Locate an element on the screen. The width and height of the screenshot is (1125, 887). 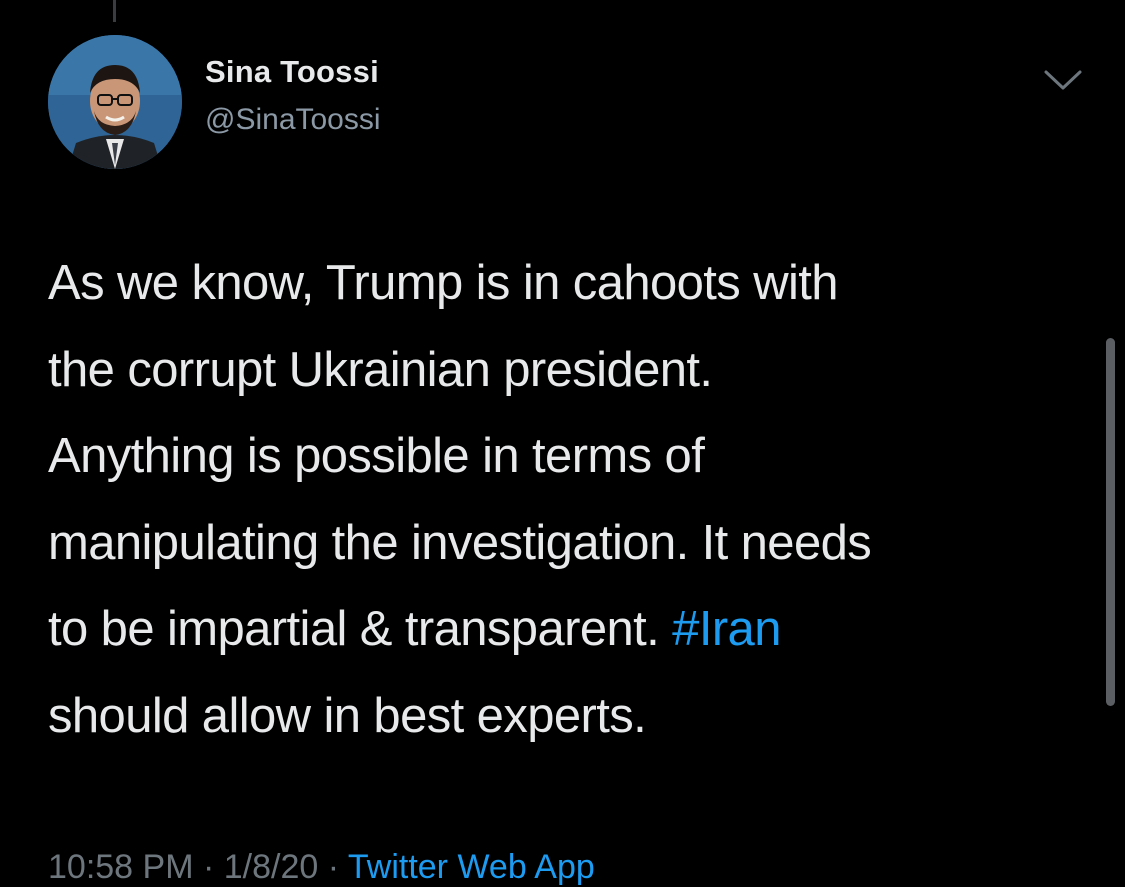
tweet-source-link: Twitter Web App is located at coordinates (471, 867).